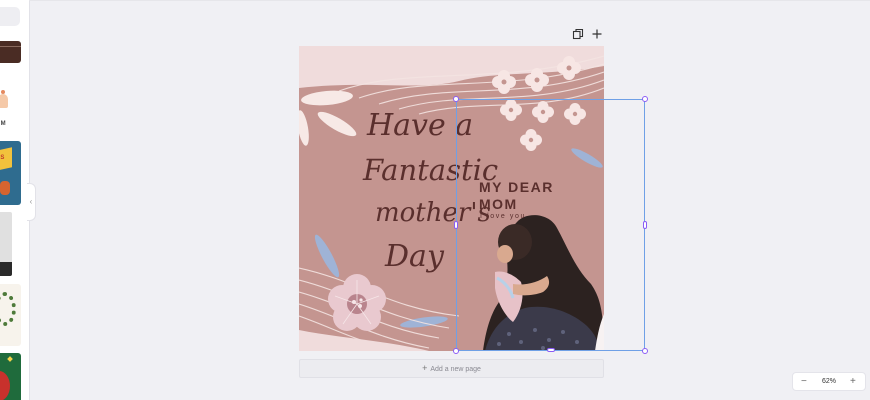  I want to click on chevron-left-icon: ‹, so click(31, 201).